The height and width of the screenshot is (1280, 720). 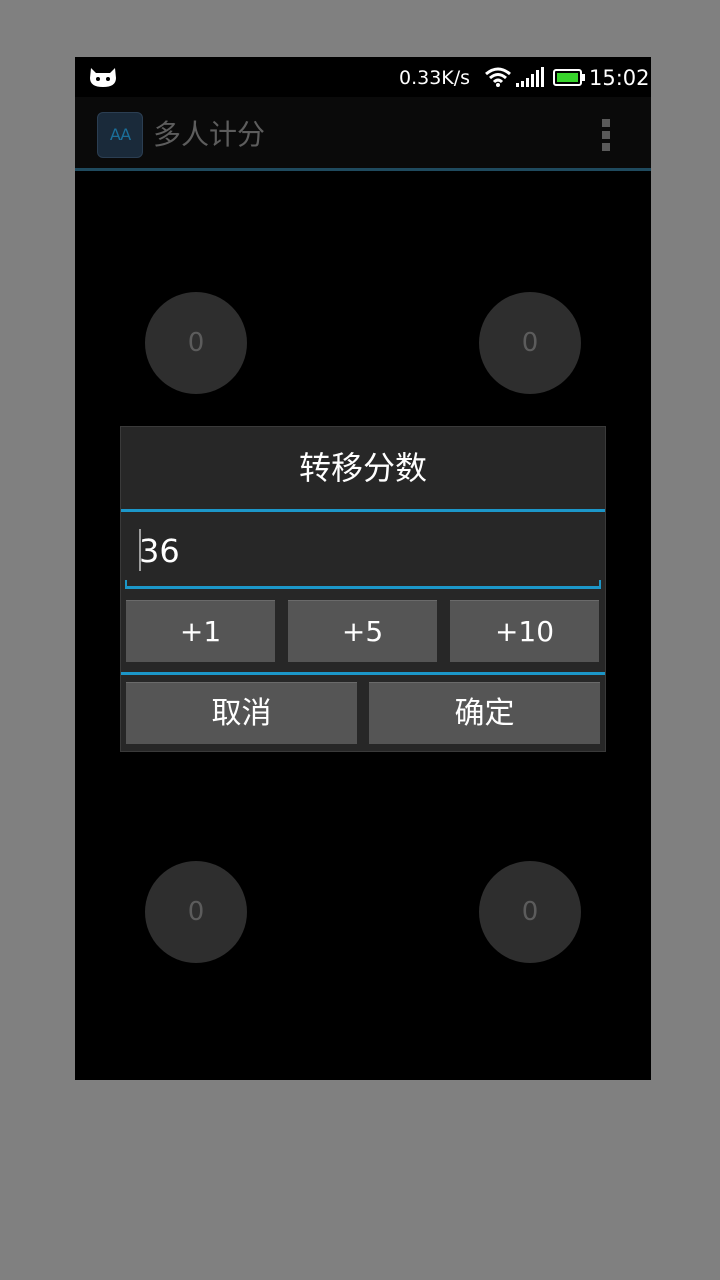 What do you see at coordinates (530, 77) in the screenshot?
I see `signal-icon` at bounding box center [530, 77].